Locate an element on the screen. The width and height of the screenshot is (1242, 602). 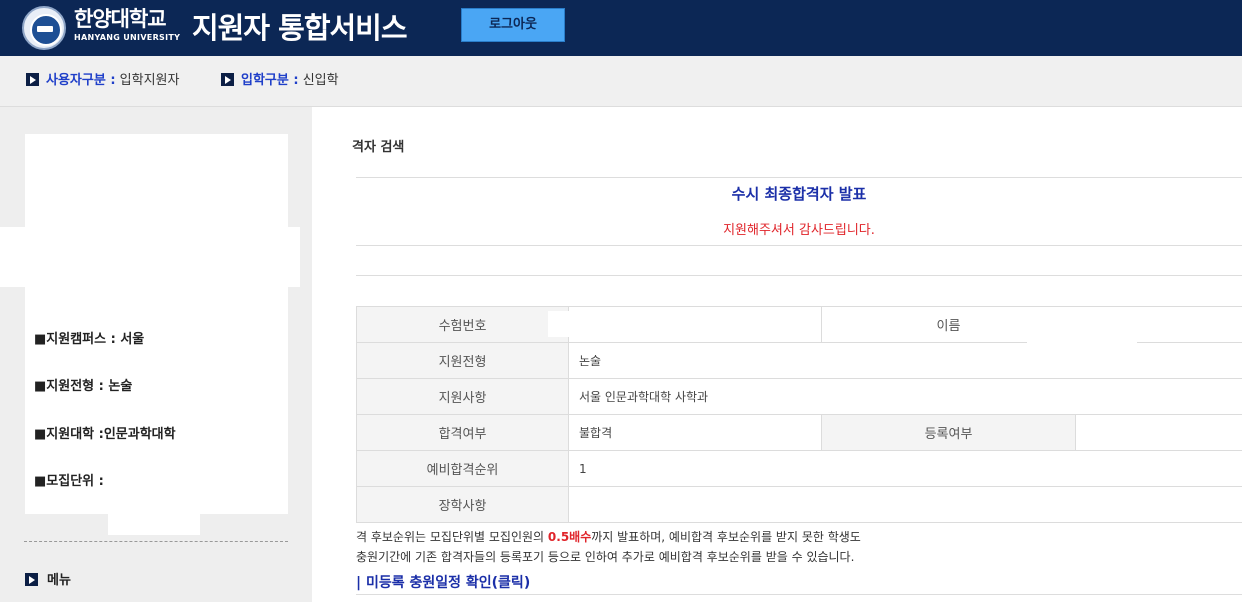
header: 한양대학교 HANYANG UNIVERSITY 지원자 통합서비스 로그아웃 is located at coordinates (621, 28).